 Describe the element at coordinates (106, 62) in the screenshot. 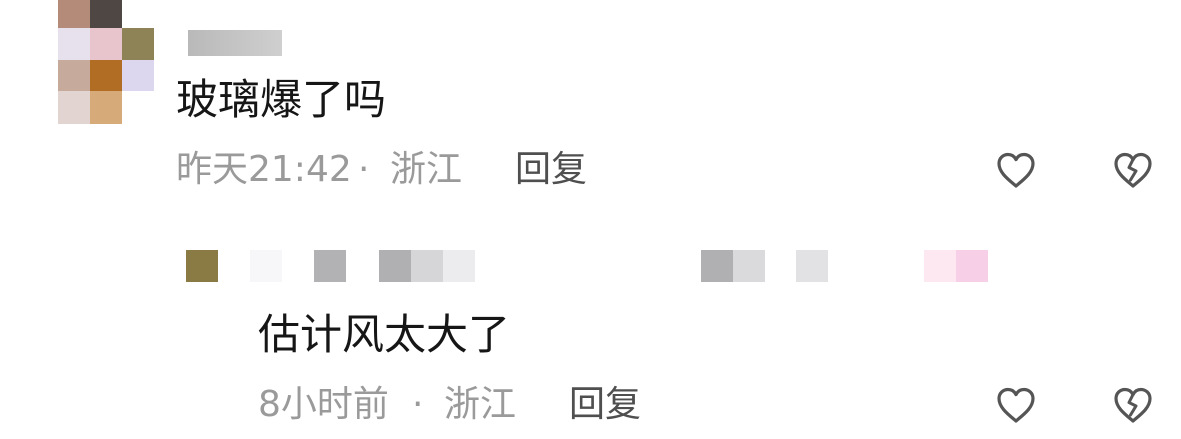

I see `avatar` at that location.